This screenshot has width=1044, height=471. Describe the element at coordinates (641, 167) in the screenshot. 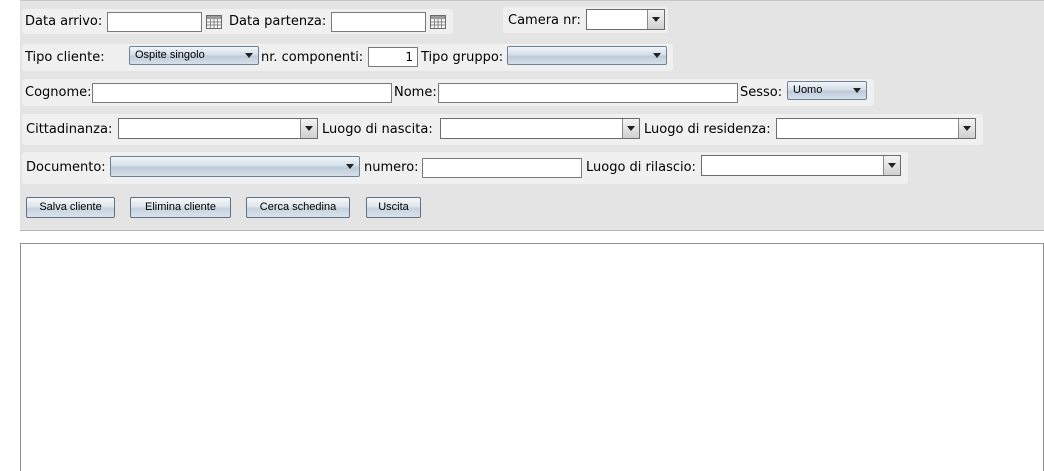

I see `luogo-rilascio-label: Luogo di rilascio:` at that location.